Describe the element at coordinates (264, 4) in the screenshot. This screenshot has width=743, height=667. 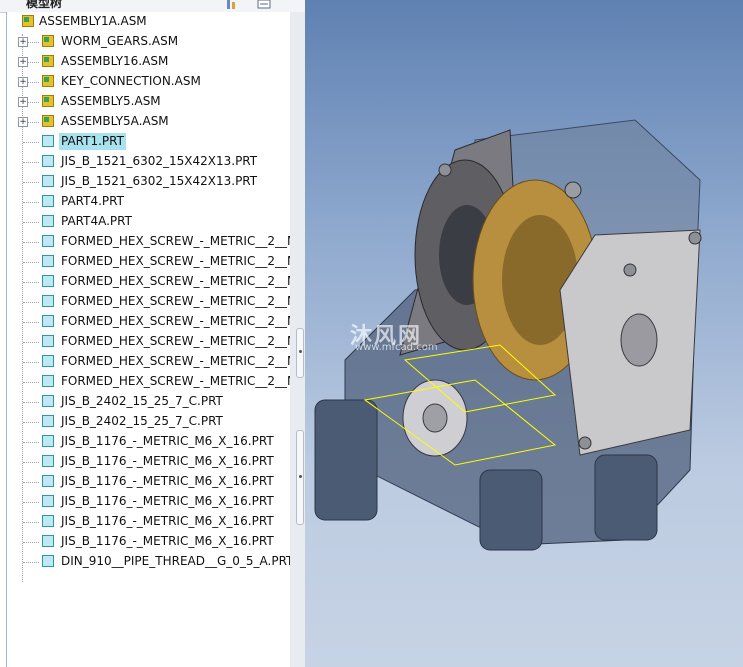
I see `settings-icon` at that location.